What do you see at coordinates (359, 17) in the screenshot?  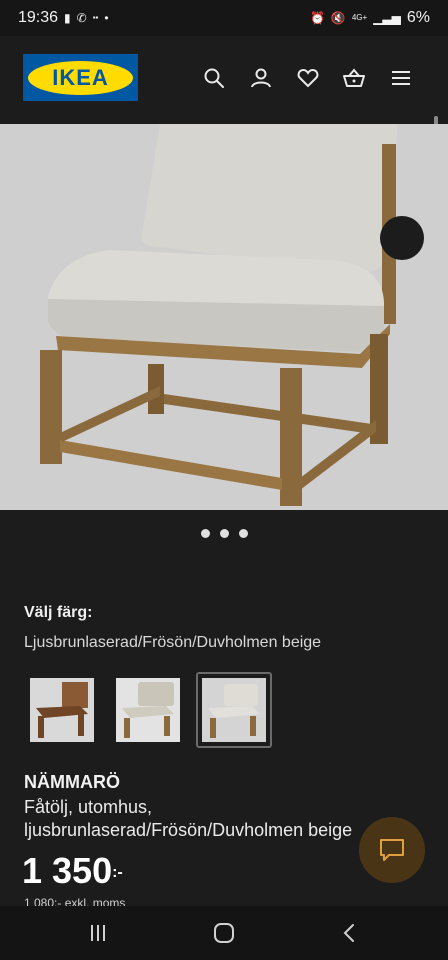 I see `network-label: 4G+` at bounding box center [359, 17].